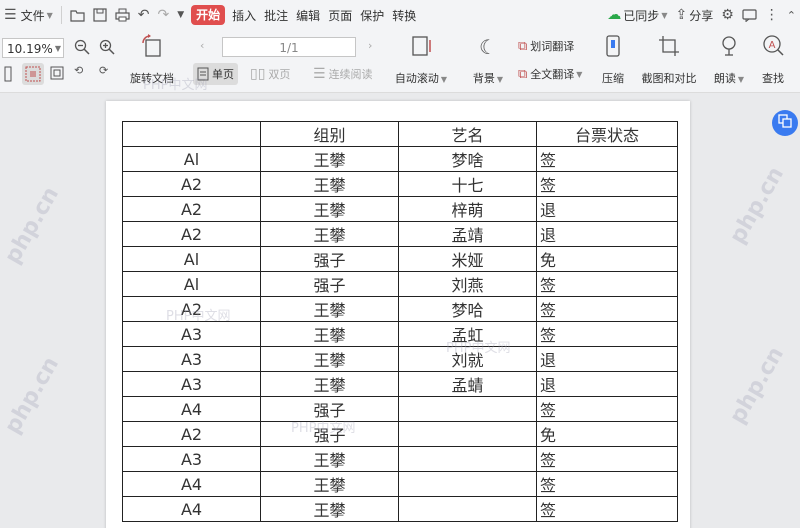  Describe the element at coordinates (8, 74) in the screenshot. I see `fit-width-icon` at that location.